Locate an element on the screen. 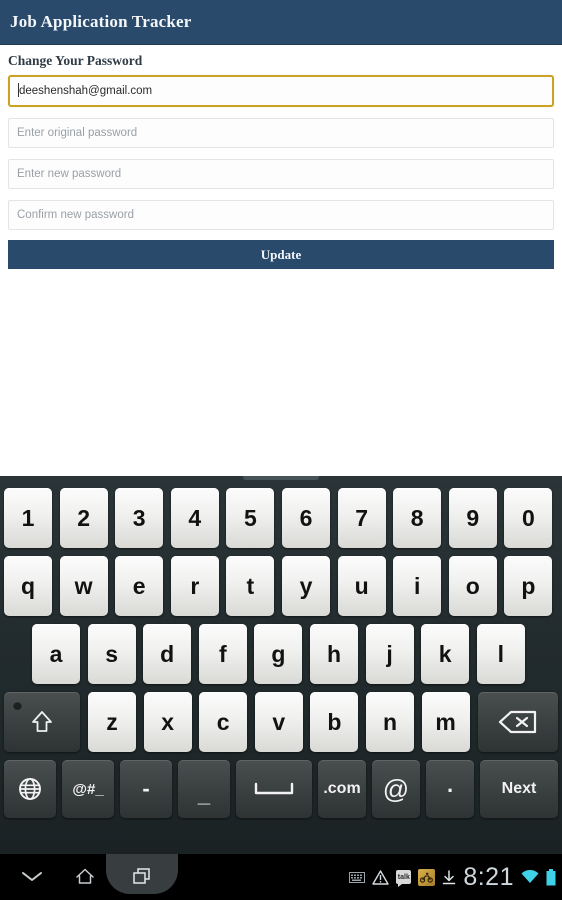 Image resolution: width=562 pixels, height=900 pixels. key-symbols-label: @#_ is located at coordinates (88, 789).